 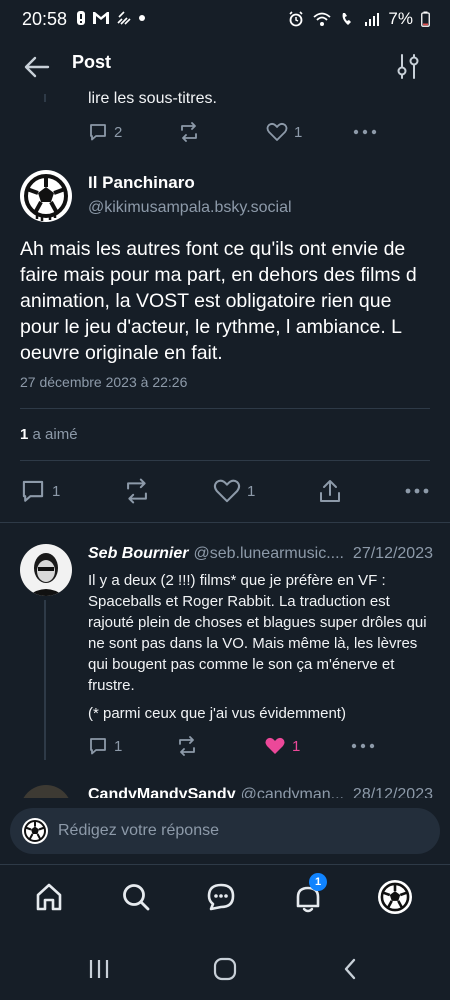 I want to click on reply-date: 27/12/2023, so click(x=392, y=553).